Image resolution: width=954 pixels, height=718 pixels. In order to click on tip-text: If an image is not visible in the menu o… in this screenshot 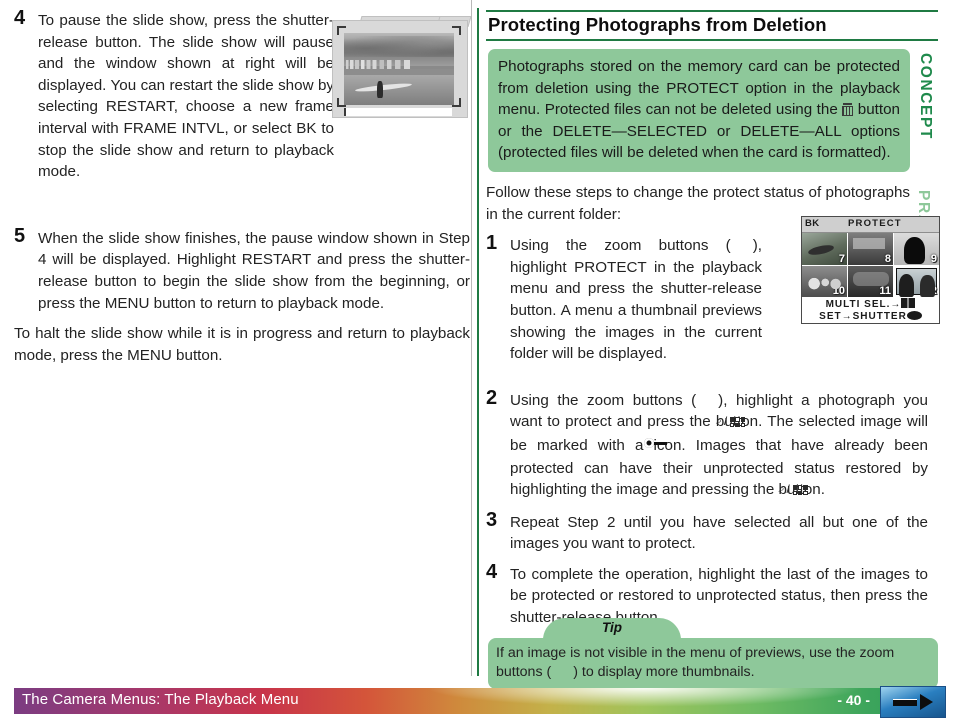, I will do `click(713, 663)`.